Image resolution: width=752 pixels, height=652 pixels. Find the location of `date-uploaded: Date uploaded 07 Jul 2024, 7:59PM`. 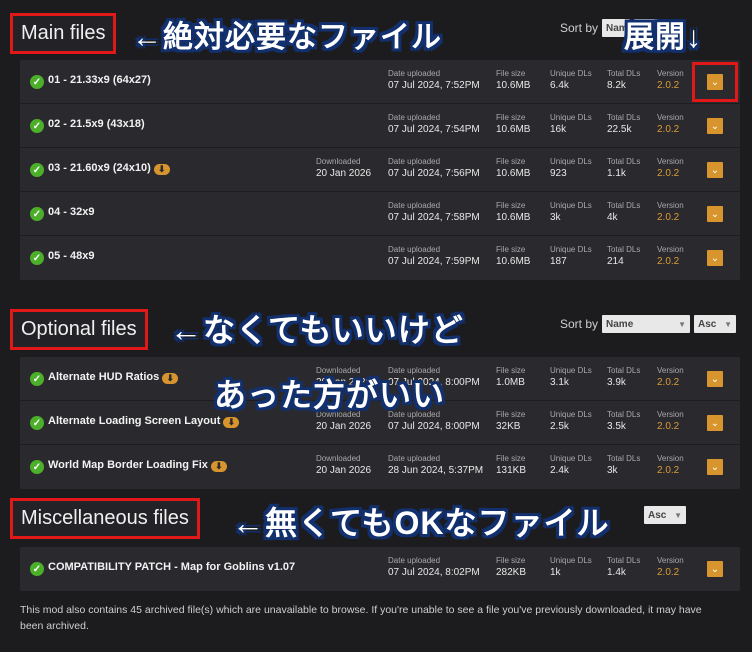

date-uploaded: Date uploaded 07 Jul 2024, 7:59PM is located at coordinates (434, 256).